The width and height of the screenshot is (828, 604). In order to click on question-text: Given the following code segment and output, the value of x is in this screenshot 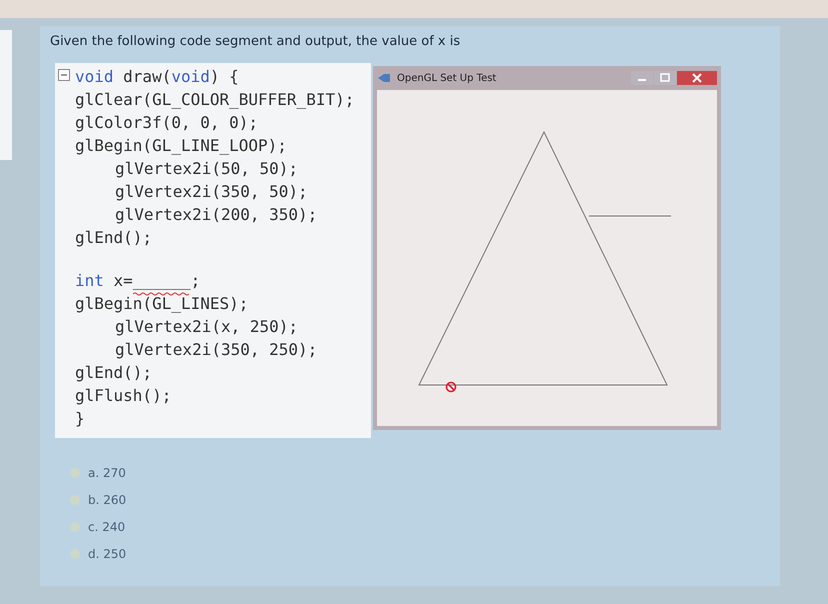, I will do `click(256, 41)`.